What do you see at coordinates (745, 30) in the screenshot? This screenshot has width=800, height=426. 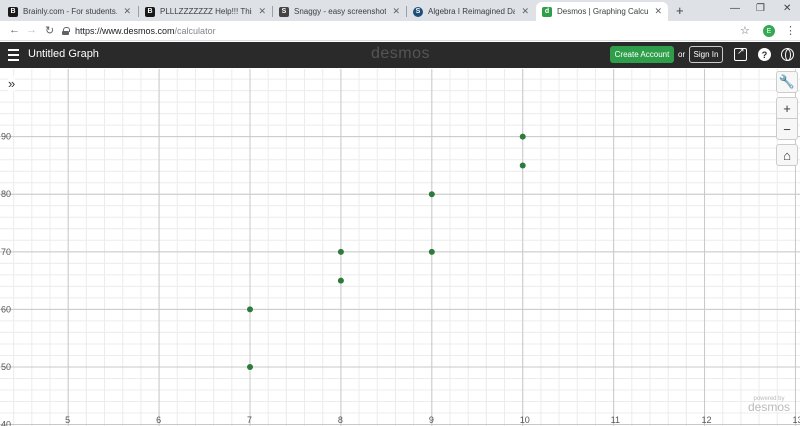 I see `bookmark-star-icon: ☆` at bounding box center [745, 30].